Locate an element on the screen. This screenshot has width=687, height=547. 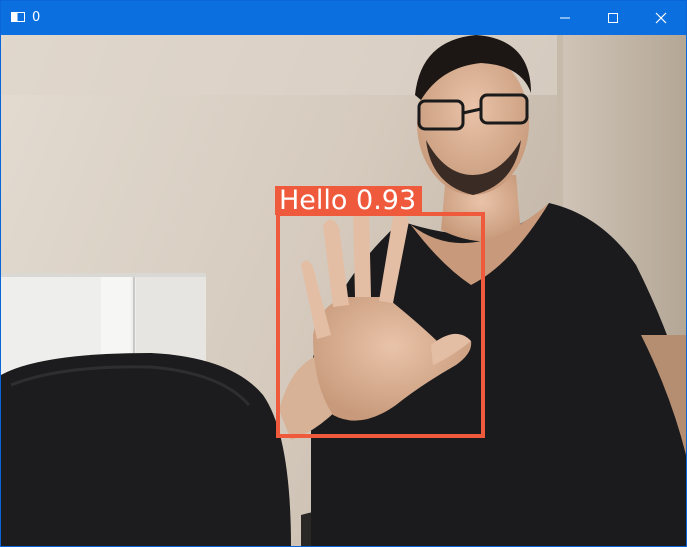
detection-confidence: 0.93 is located at coordinates (386, 200).